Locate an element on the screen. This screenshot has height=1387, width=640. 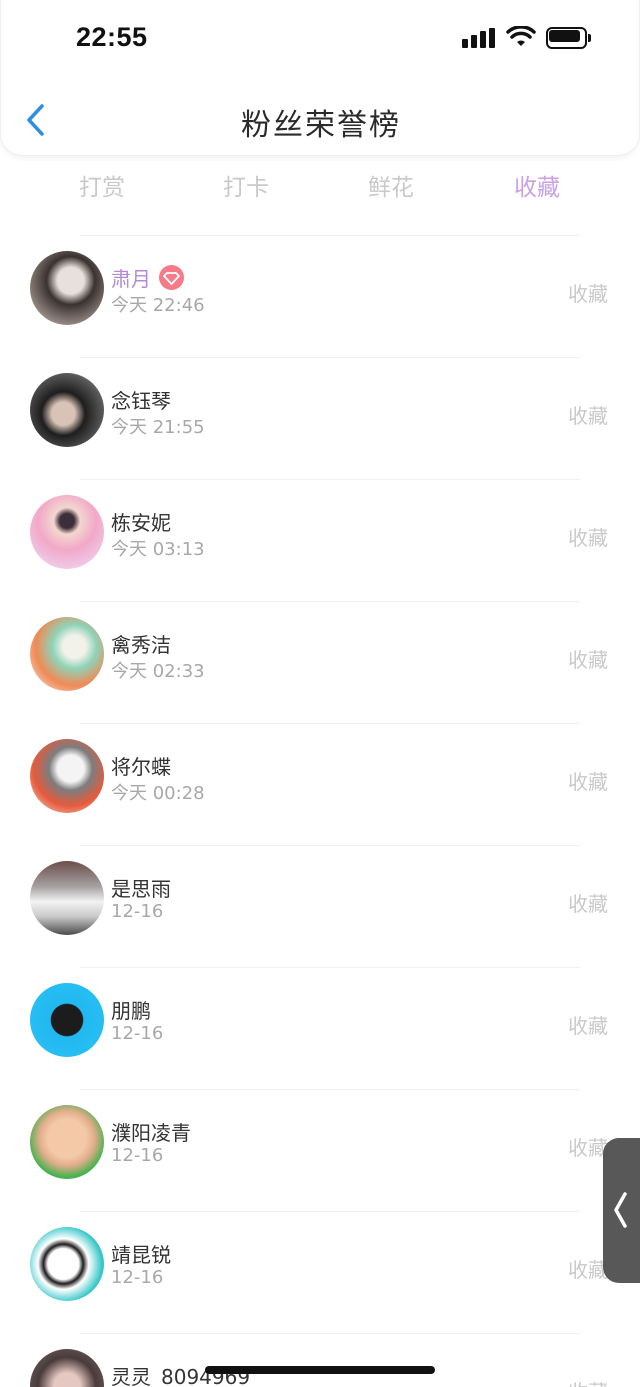
side-drawer-handle is located at coordinates (621, 1210).